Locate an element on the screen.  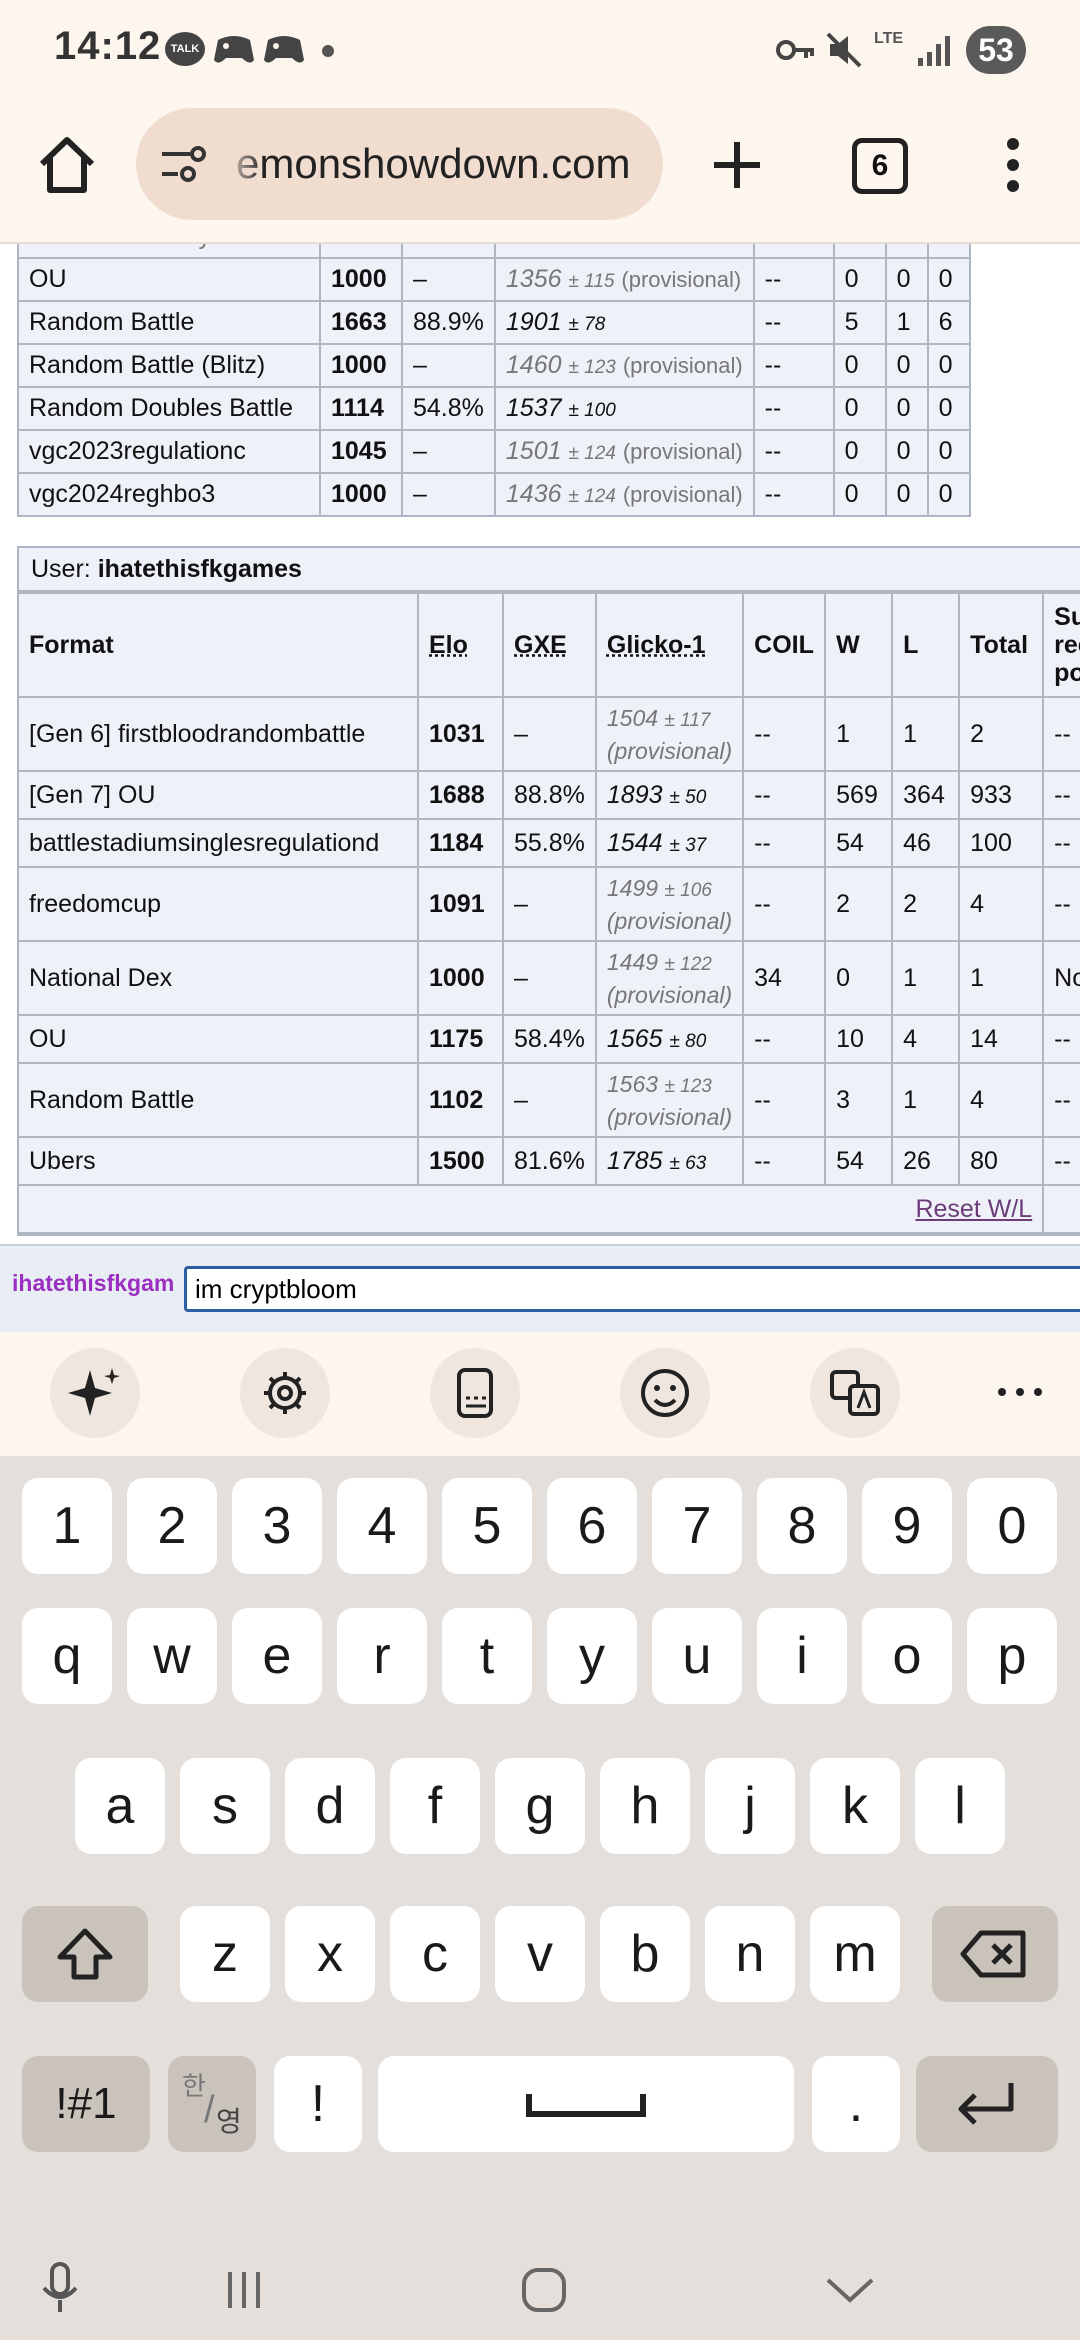
microphone-icon is located at coordinates (60, 2290).